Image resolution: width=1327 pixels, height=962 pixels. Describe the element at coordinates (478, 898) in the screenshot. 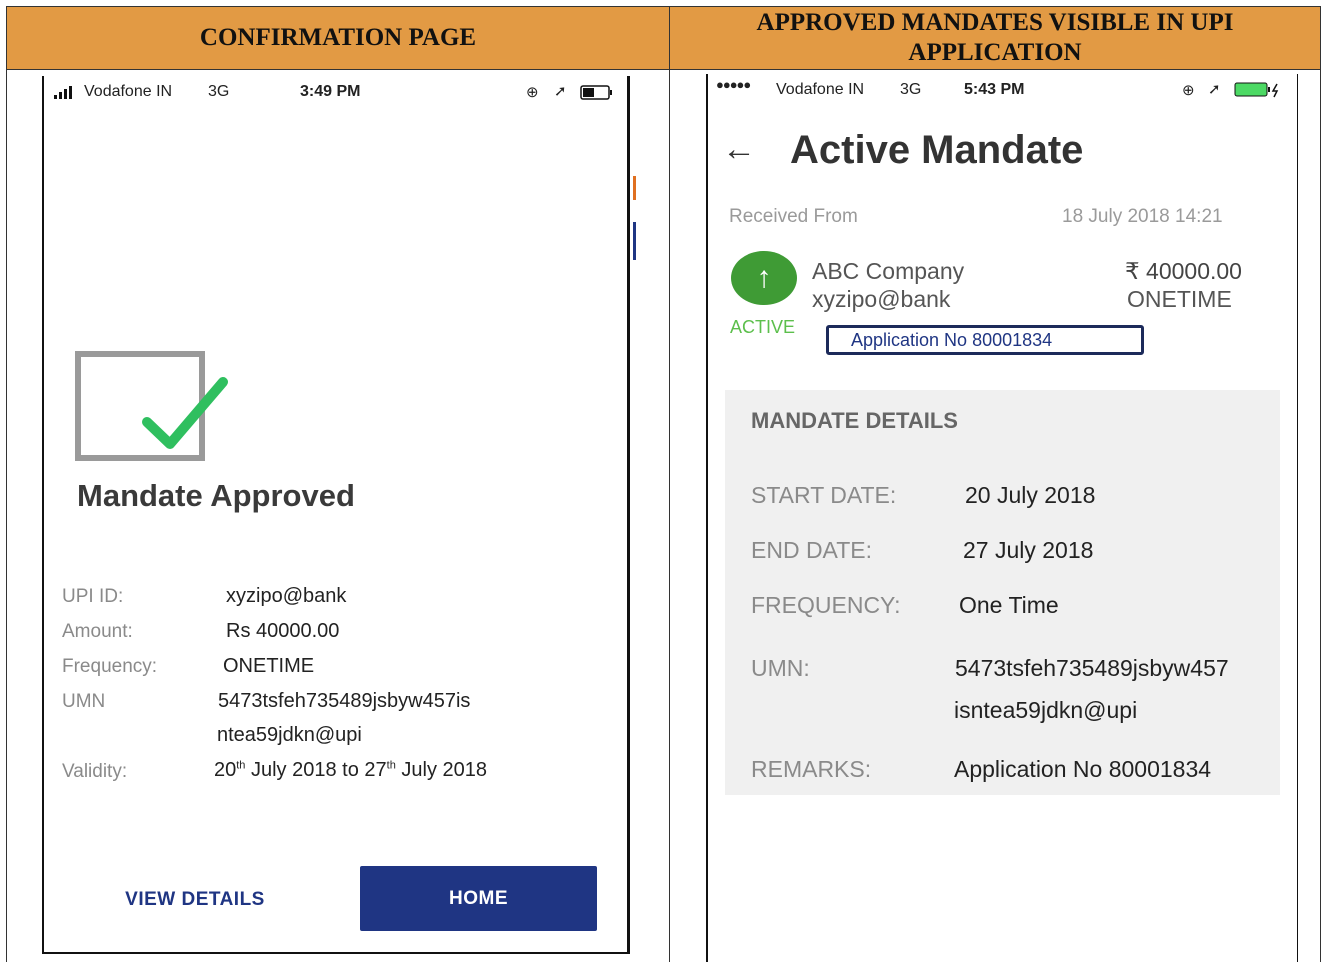

I see `home-button: HOME` at that location.